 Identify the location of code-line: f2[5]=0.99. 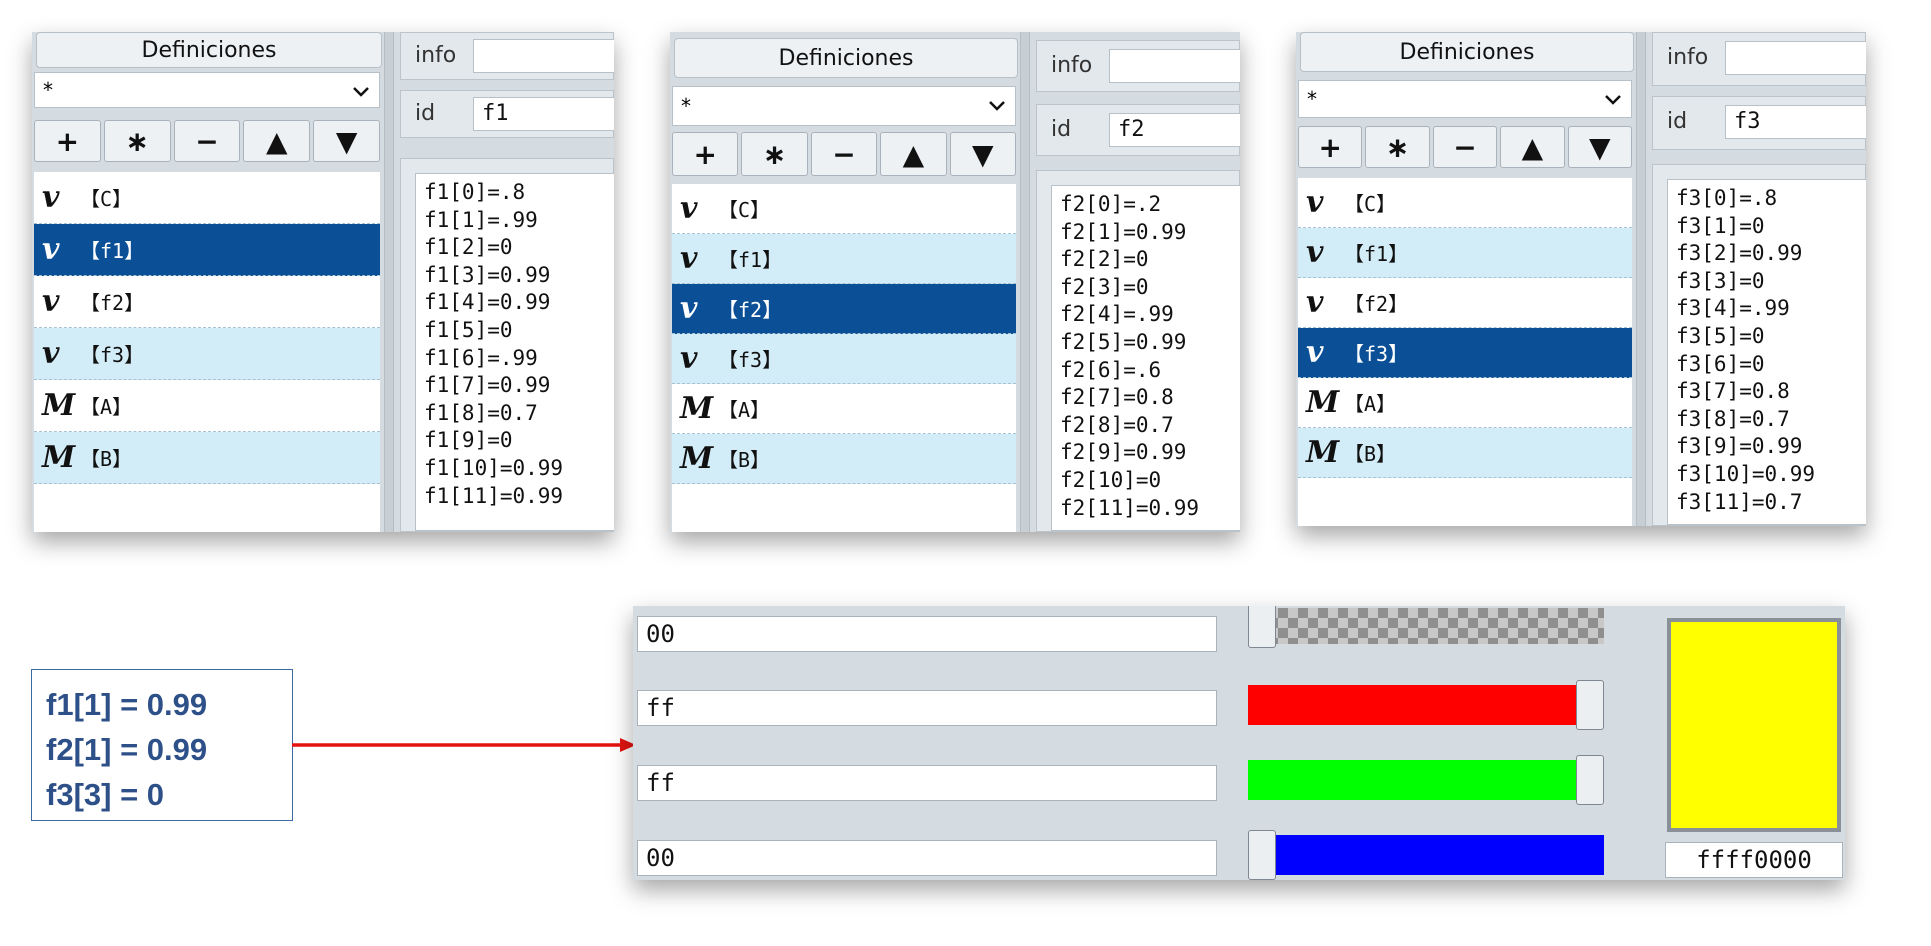
(1123, 341).